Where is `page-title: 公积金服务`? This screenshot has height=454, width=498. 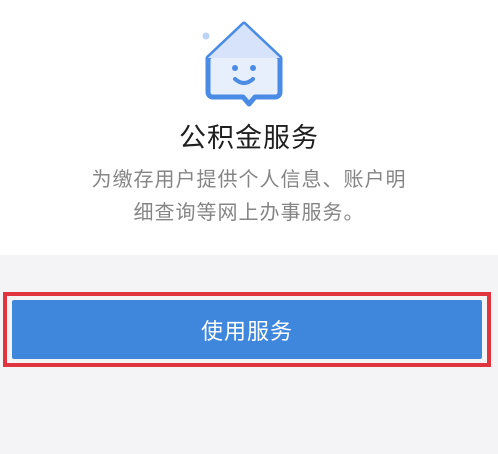 page-title: 公积金服务 is located at coordinates (249, 138).